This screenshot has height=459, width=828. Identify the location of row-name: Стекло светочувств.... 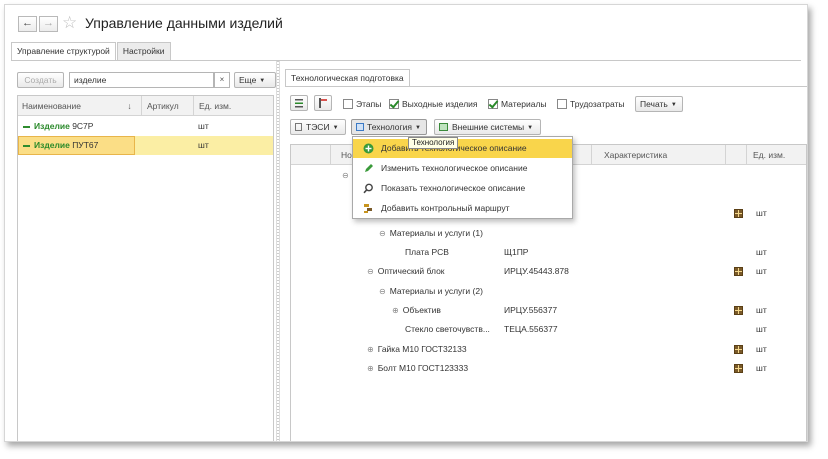
(447, 329).